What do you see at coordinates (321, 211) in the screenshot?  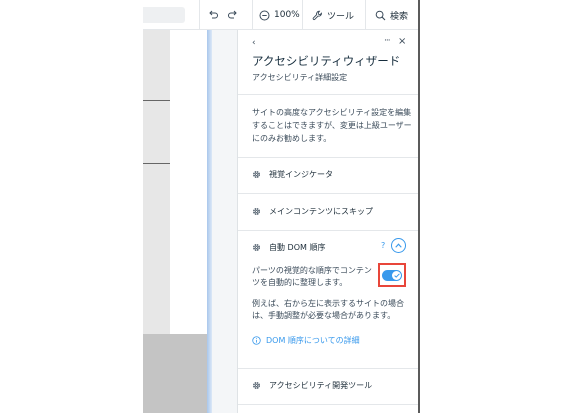 I see `section-label: メインコンテンツにスキップ` at bounding box center [321, 211].